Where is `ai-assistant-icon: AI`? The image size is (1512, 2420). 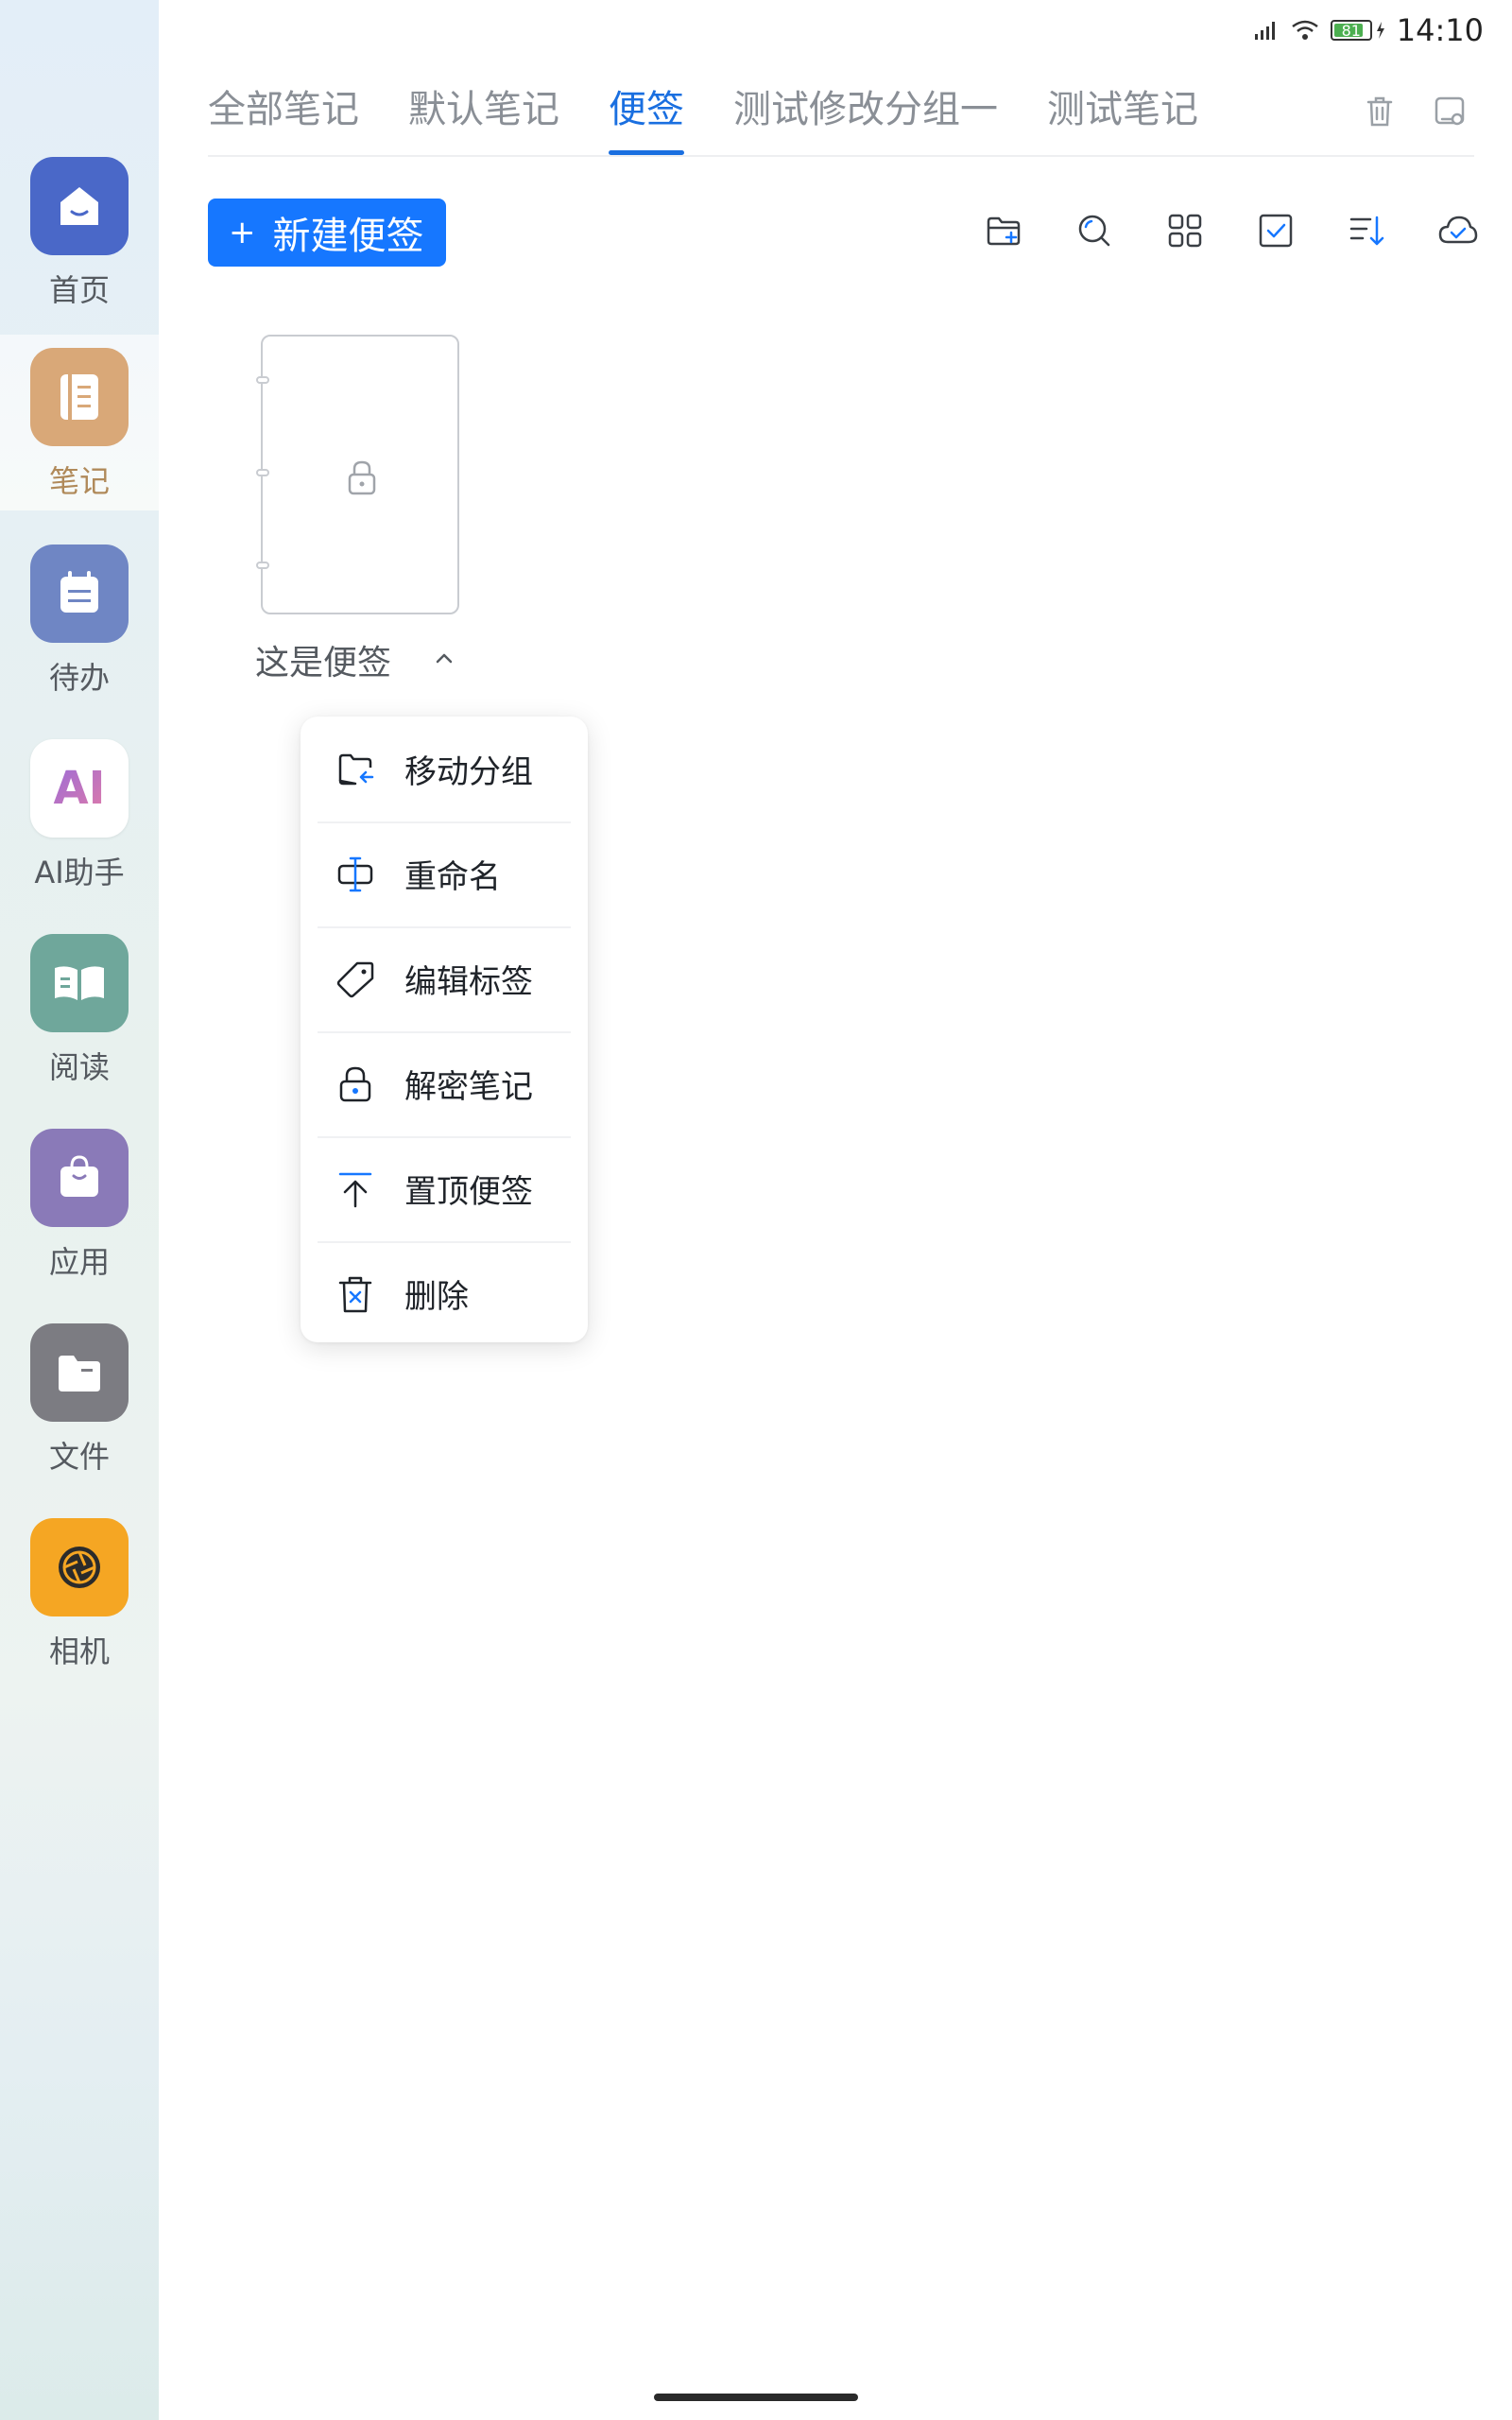
ai-assistant-icon: AI is located at coordinates (79, 788).